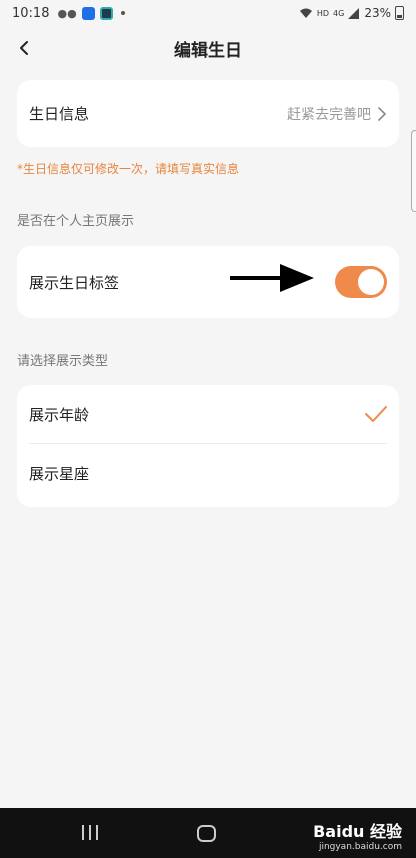  I want to click on battery-percent: 23%, so click(377, 13).